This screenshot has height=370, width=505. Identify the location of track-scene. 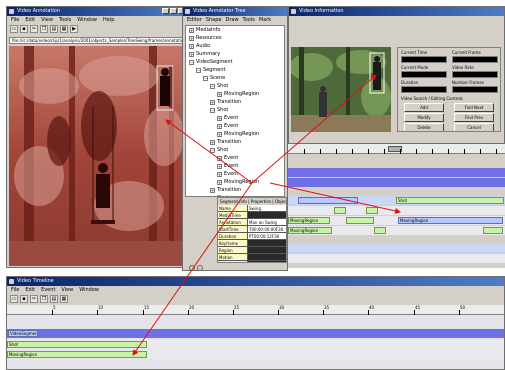
(396, 182).